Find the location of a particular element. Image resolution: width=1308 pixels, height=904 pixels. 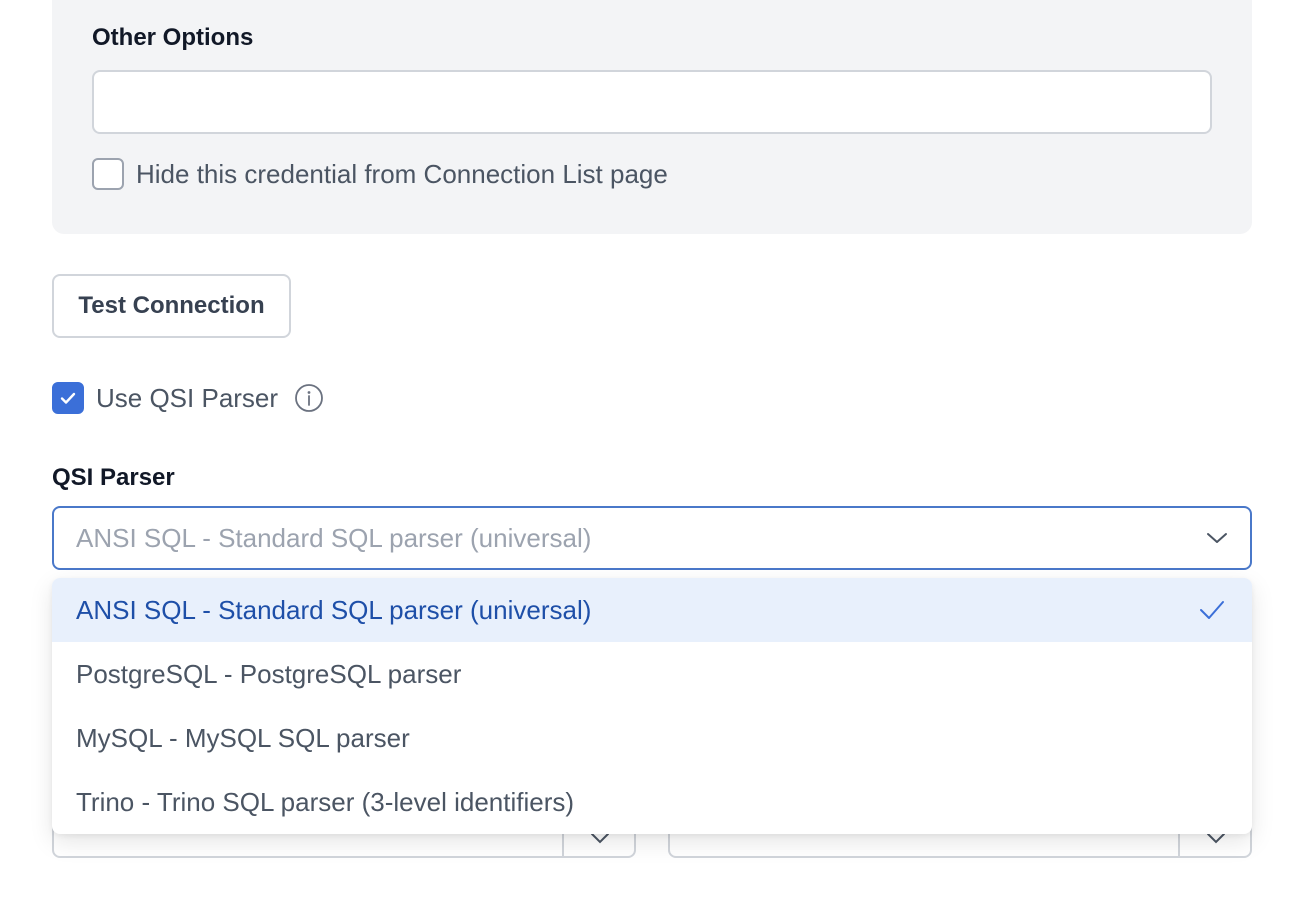

qsi-parser-label: QSI Parser is located at coordinates (113, 477).